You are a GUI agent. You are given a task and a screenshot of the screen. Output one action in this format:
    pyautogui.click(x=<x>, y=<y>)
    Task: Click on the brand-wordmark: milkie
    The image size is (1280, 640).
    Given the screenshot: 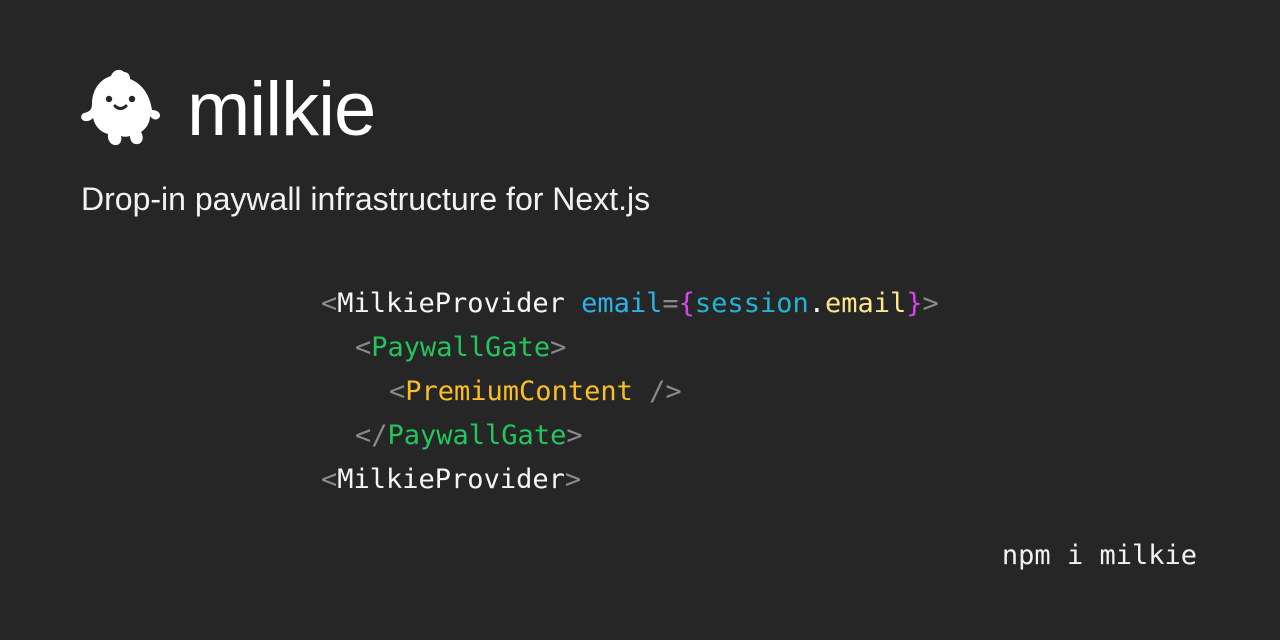 What is the action you would take?
    pyautogui.click(x=281, y=109)
    